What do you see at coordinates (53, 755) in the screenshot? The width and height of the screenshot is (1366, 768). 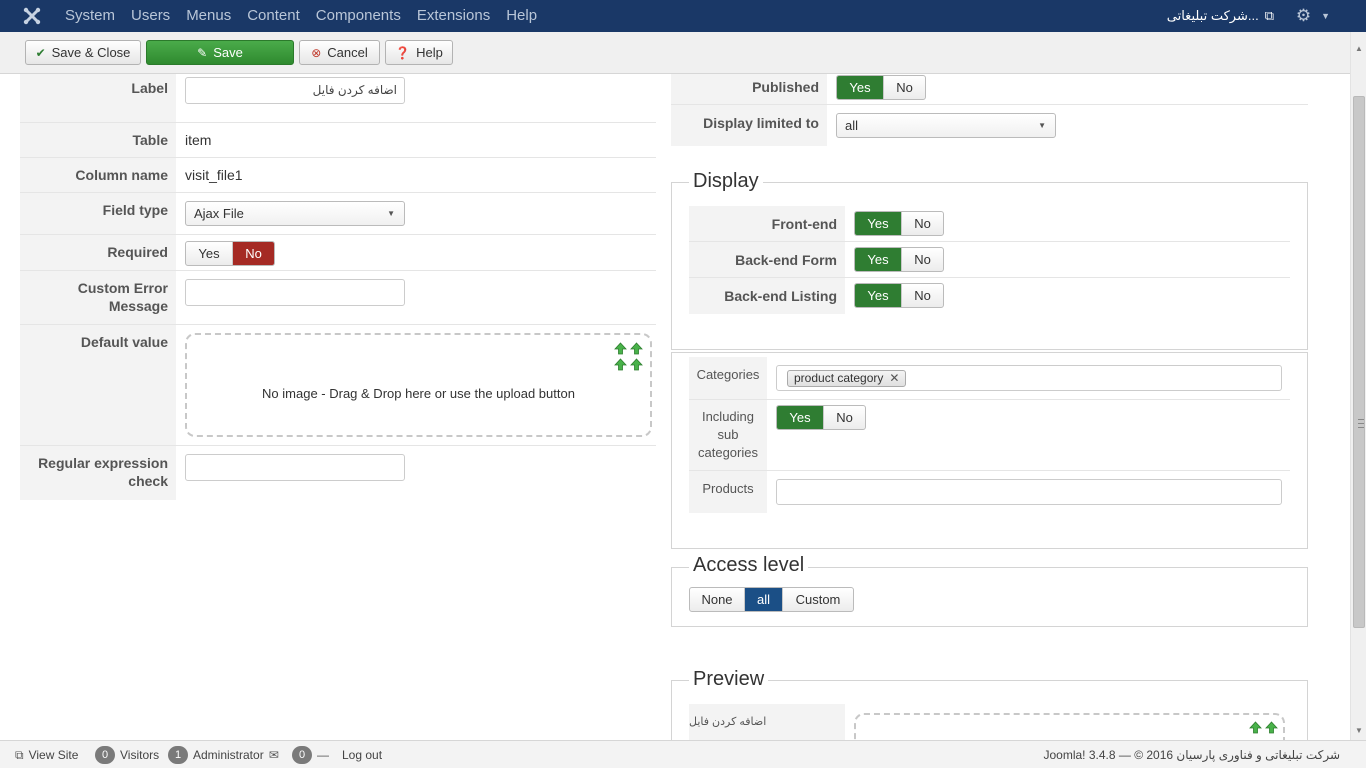 I see `view-site-label: View Site` at bounding box center [53, 755].